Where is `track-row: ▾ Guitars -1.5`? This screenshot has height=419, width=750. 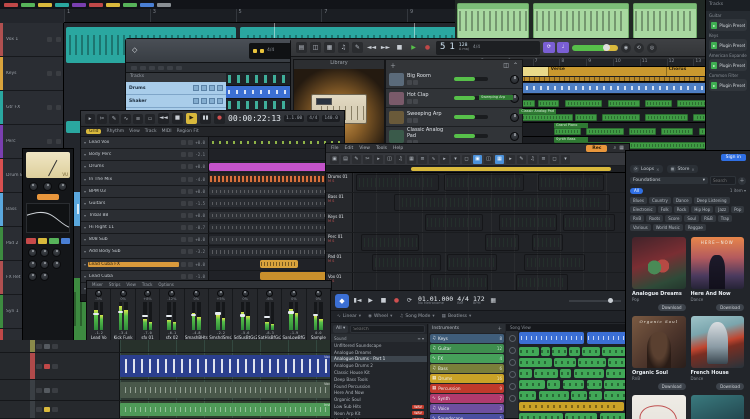
track-row: ▾ Guitars -1.5 is located at coordinates (212, 203).